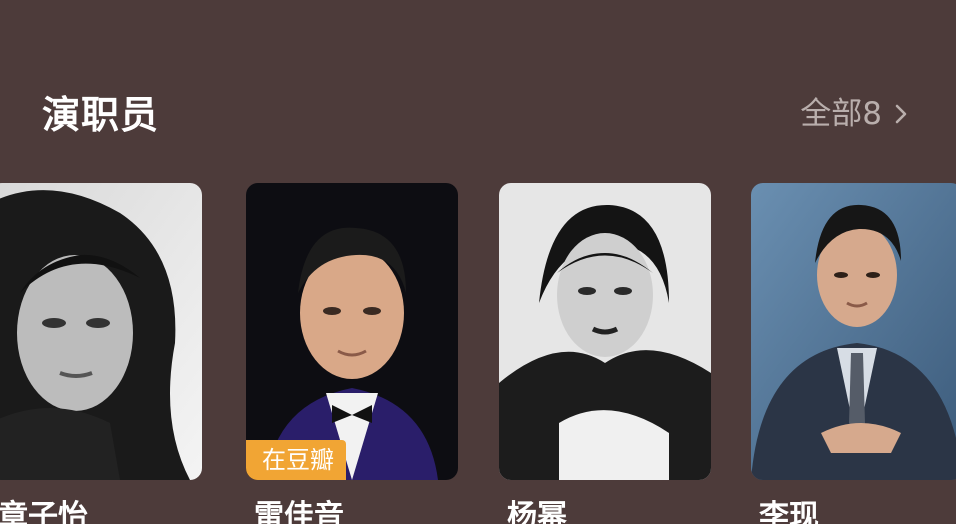 The width and height of the screenshot is (956, 524). I want to click on cast-card: 李现, so click(853, 353).